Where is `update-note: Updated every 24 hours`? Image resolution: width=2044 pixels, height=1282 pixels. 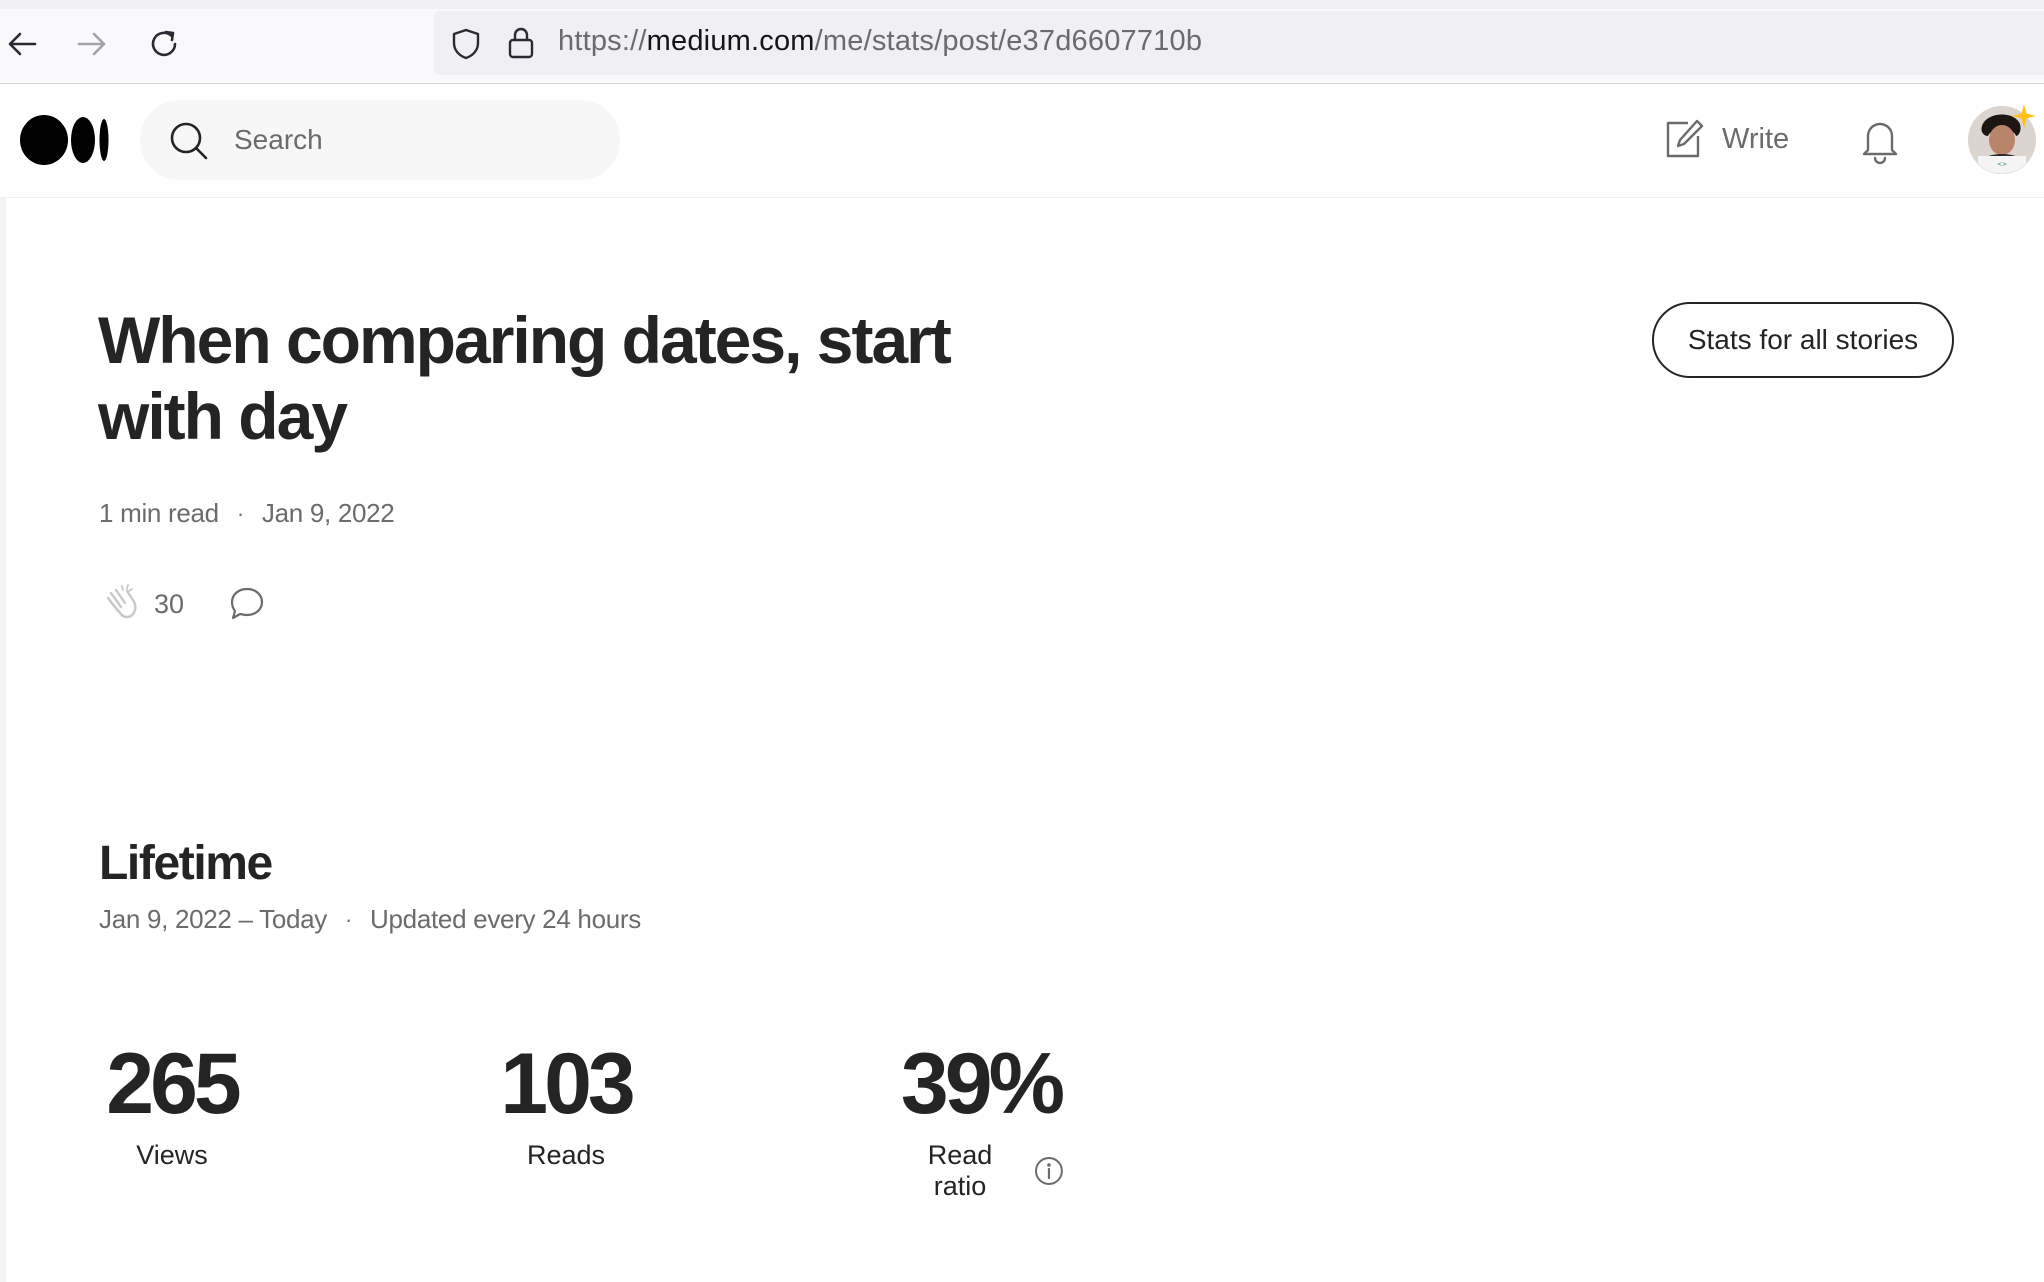
update-note: Updated every 24 hours is located at coordinates (505, 919).